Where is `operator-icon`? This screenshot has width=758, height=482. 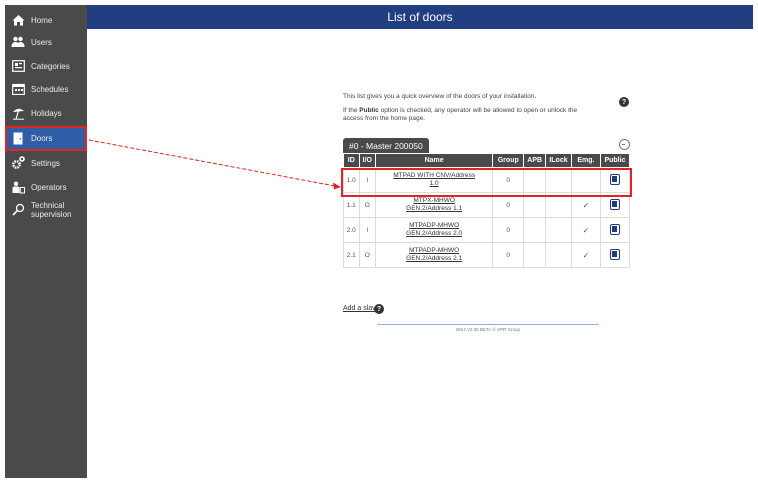 operator-icon is located at coordinates (18, 187).